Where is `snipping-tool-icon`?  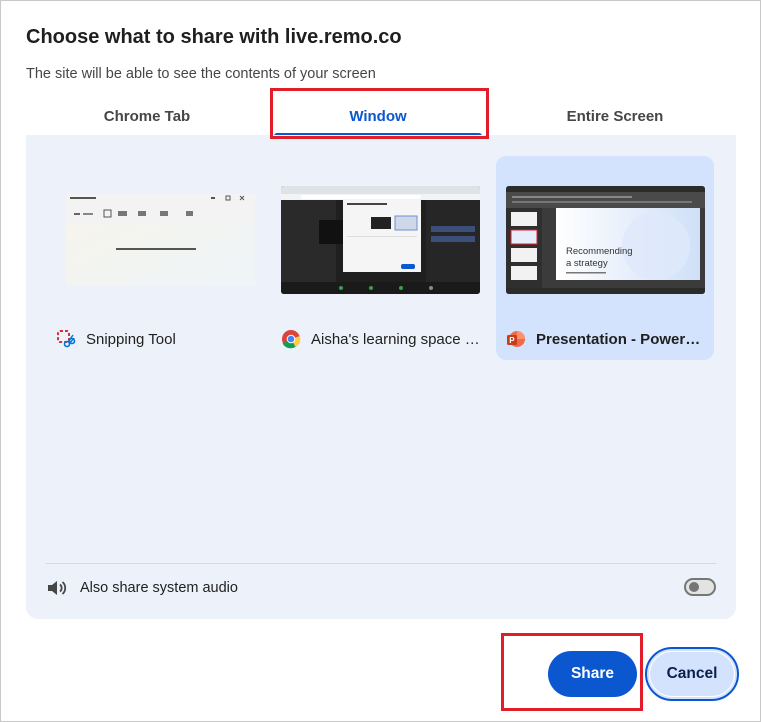
snipping-tool-icon is located at coordinates (66, 339).